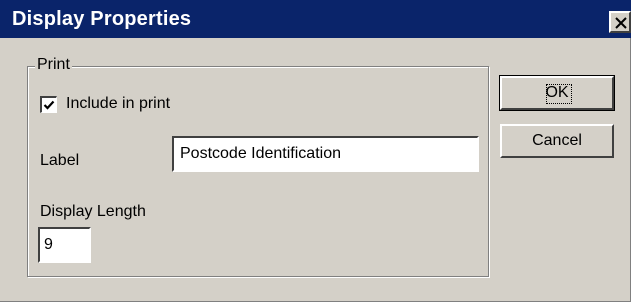 The image size is (637, 306). I want to click on include-in-print-label: Include in print, so click(118, 104).